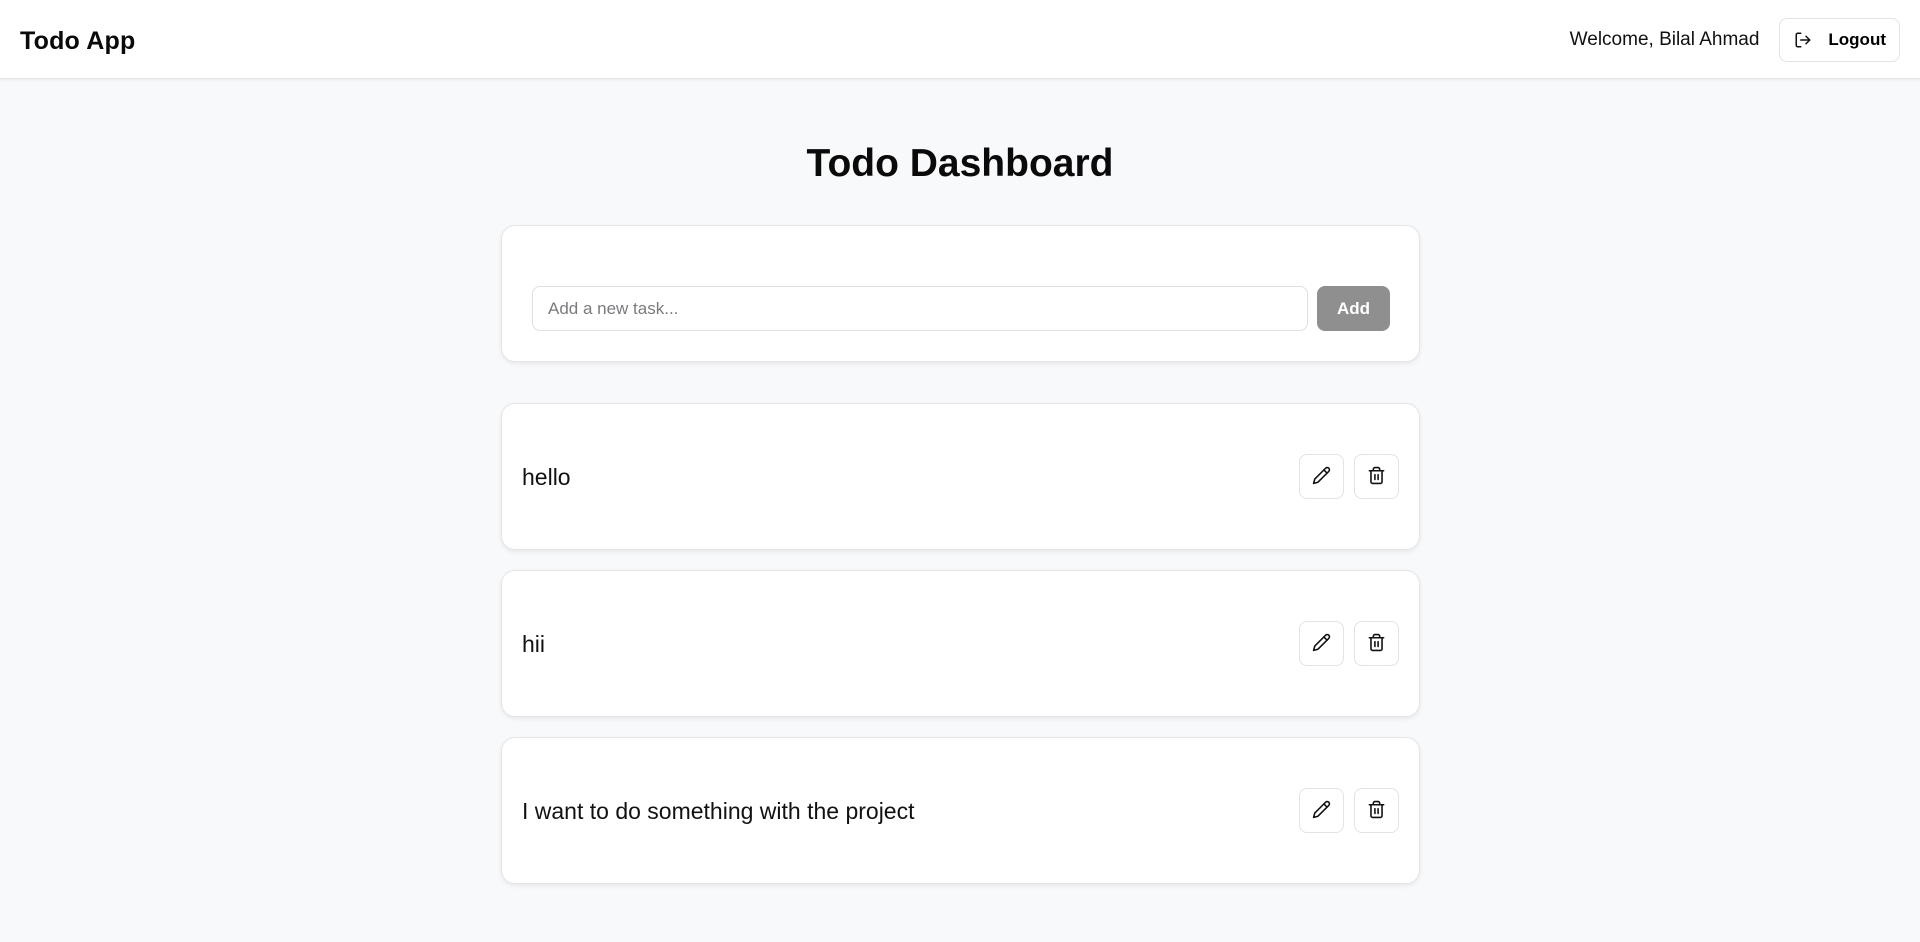 The height and width of the screenshot is (942, 1920). Describe the element at coordinates (920, 308) in the screenshot. I see `new-task-input` at that location.